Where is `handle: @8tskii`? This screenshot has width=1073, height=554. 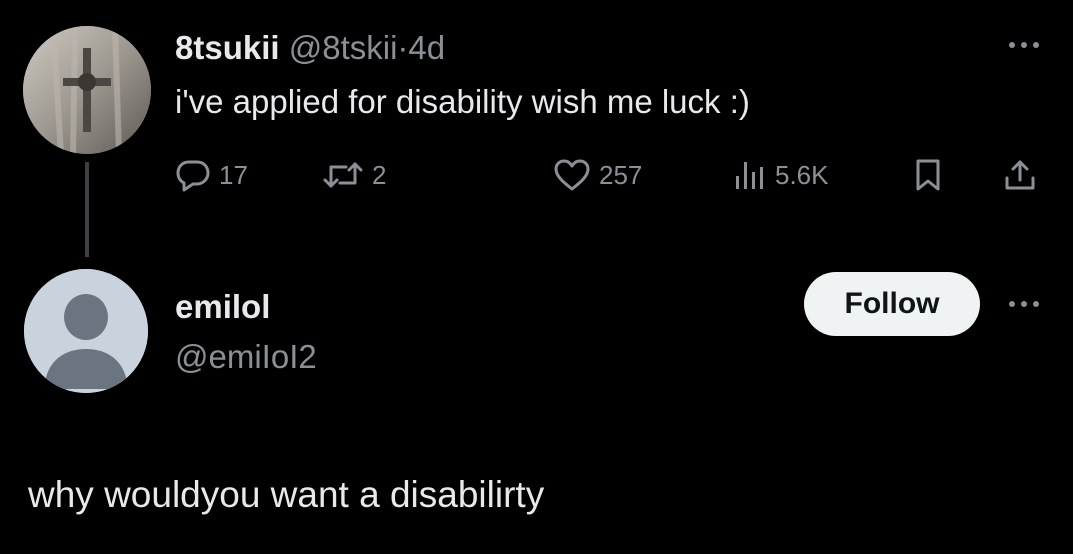 handle: @8tskii is located at coordinates (343, 47).